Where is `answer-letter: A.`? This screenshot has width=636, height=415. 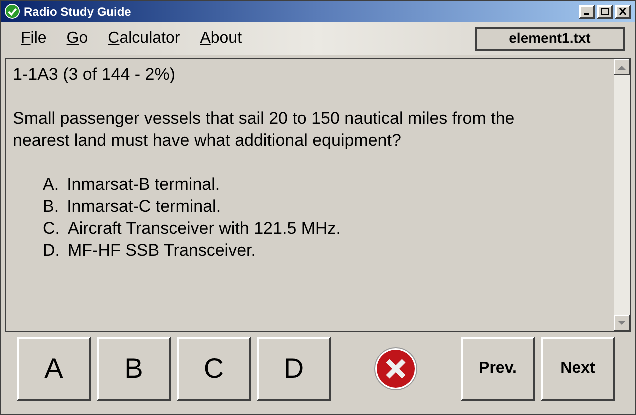
answer-letter: A. is located at coordinates (51, 185).